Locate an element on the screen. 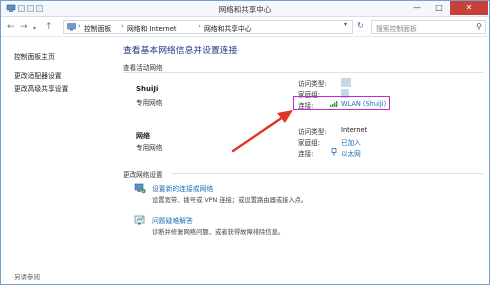 Image resolution: width=490 pixels, height=285 pixels. title-bar: 网络和共享中心 — □ ✕ is located at coordinates (245, 9).